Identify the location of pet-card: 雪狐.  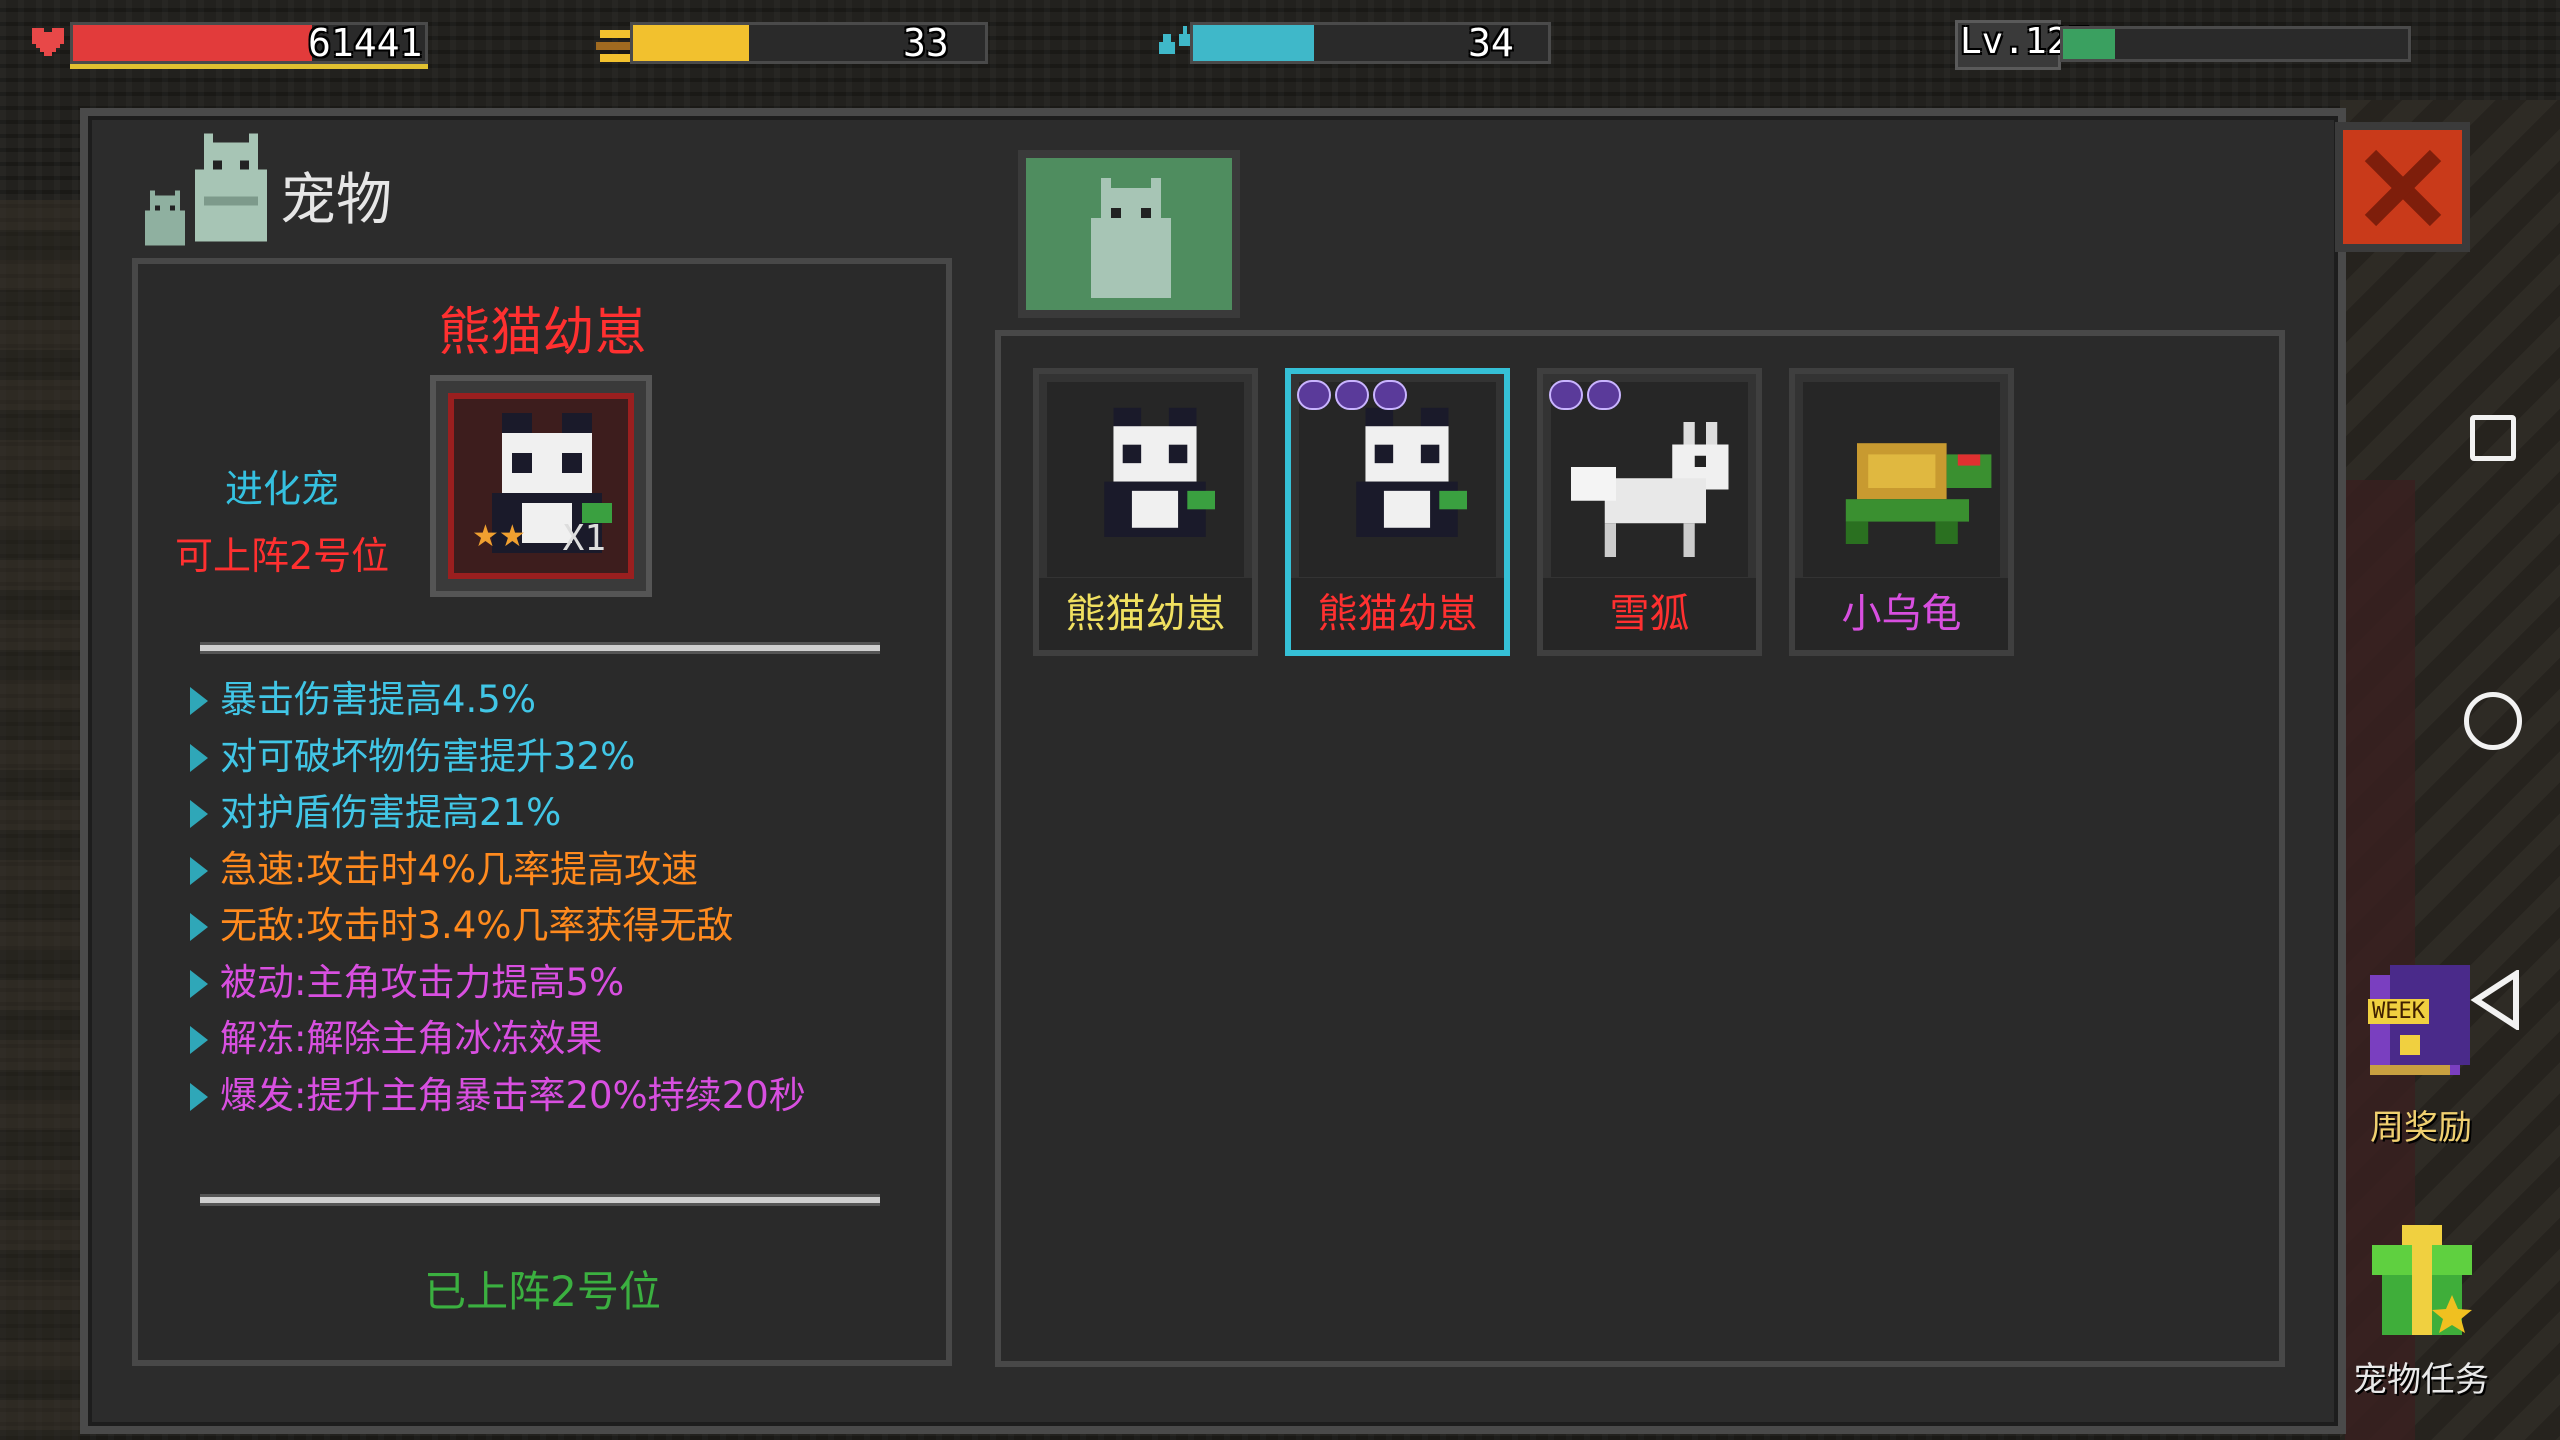
(1649, 512).